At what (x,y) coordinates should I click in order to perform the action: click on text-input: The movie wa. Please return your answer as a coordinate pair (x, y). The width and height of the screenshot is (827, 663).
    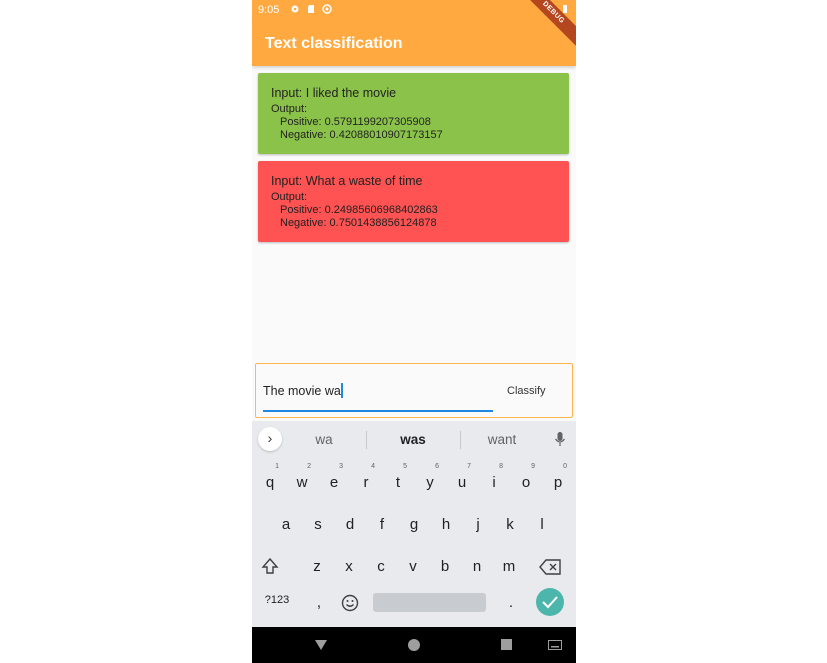
    Looking at the image, I should click on (378, 397).